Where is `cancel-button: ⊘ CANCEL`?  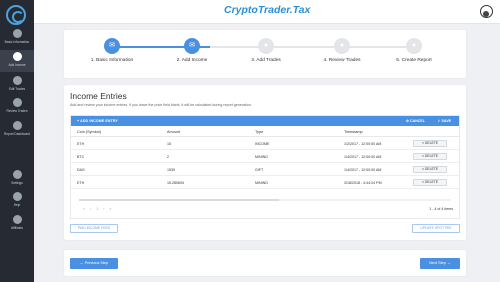 cancel-button: ⊘ CANCEL is located at coordinates (415, 121).